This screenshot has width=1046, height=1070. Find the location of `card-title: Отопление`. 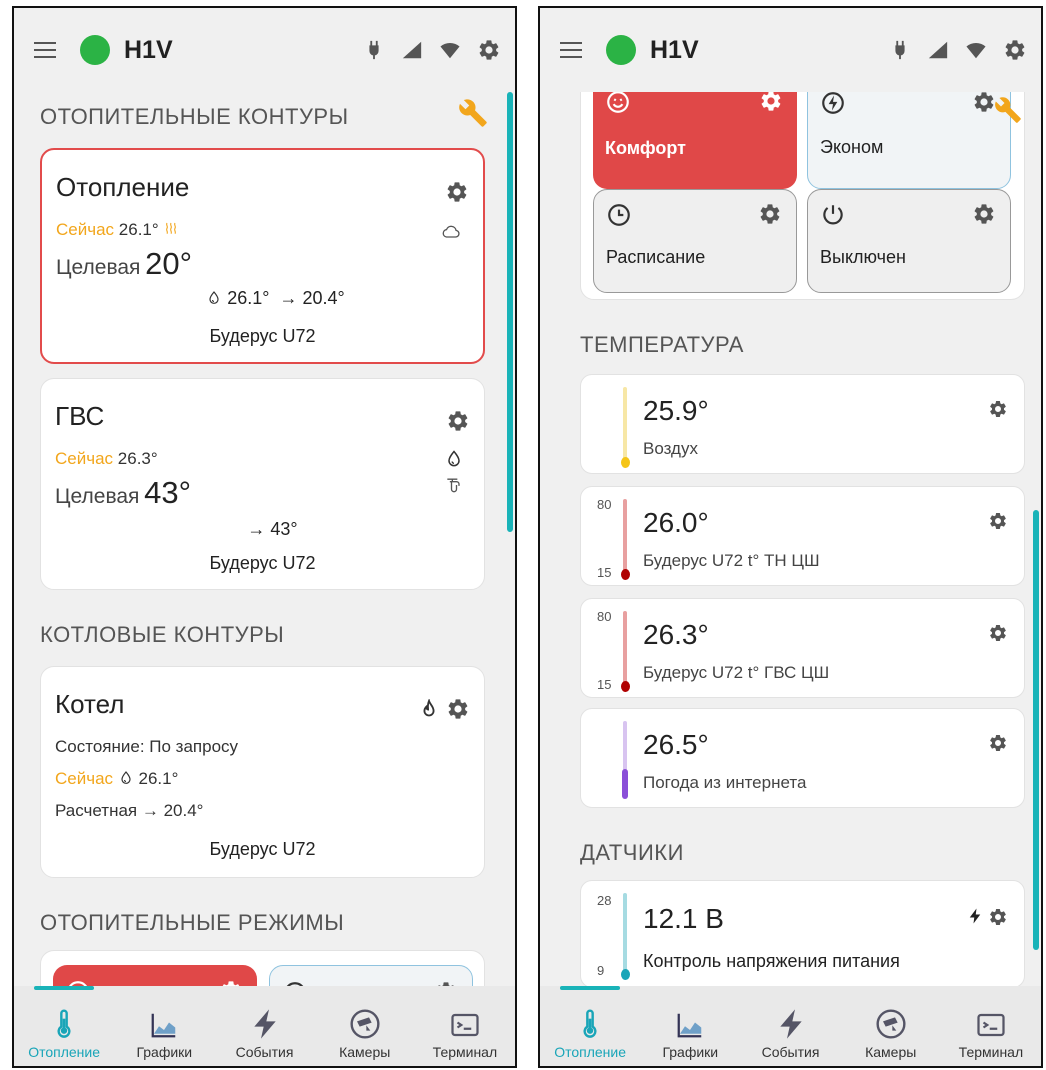

card-title: Отопление is located at coordinates (123, 187).